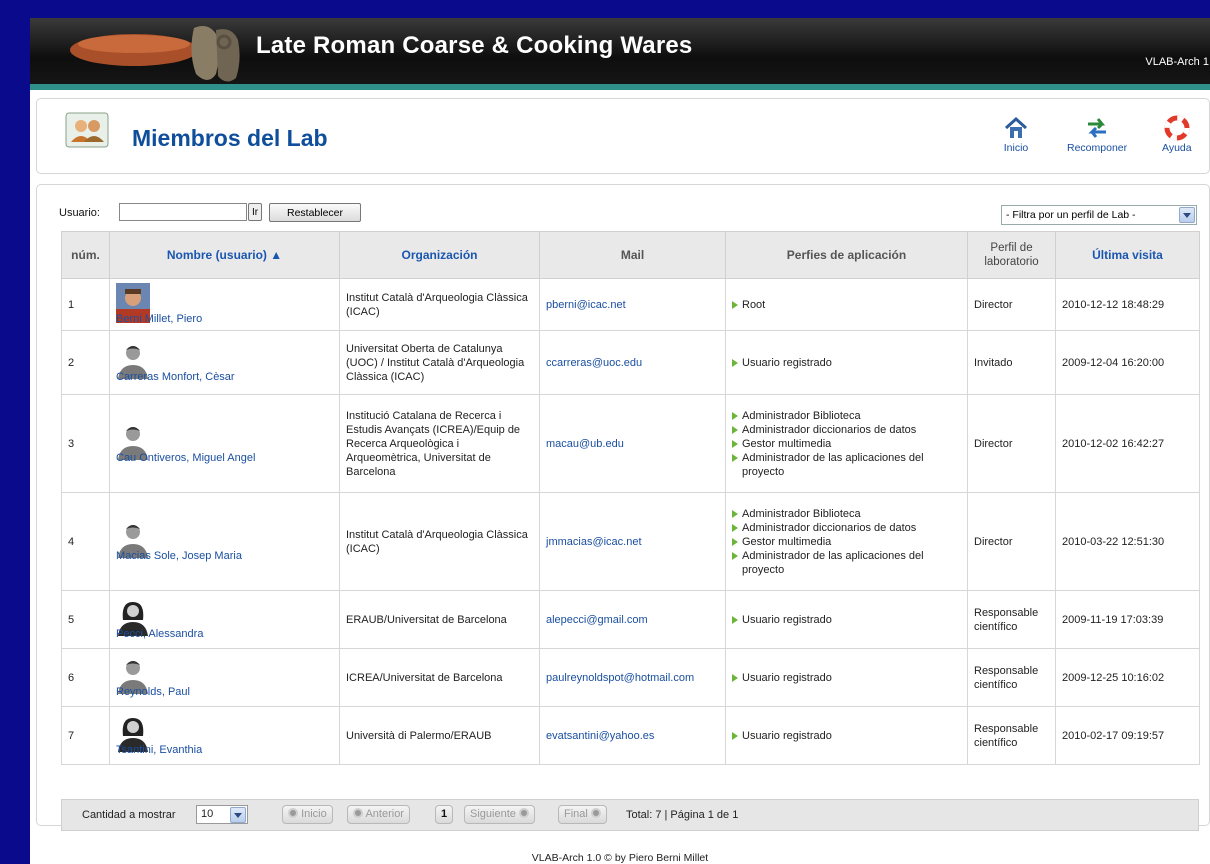 This screenshot has width=1210, height=864. I want to click on organization-cell: ERAUB/Universitat de Barcelona, so click(439, 619).